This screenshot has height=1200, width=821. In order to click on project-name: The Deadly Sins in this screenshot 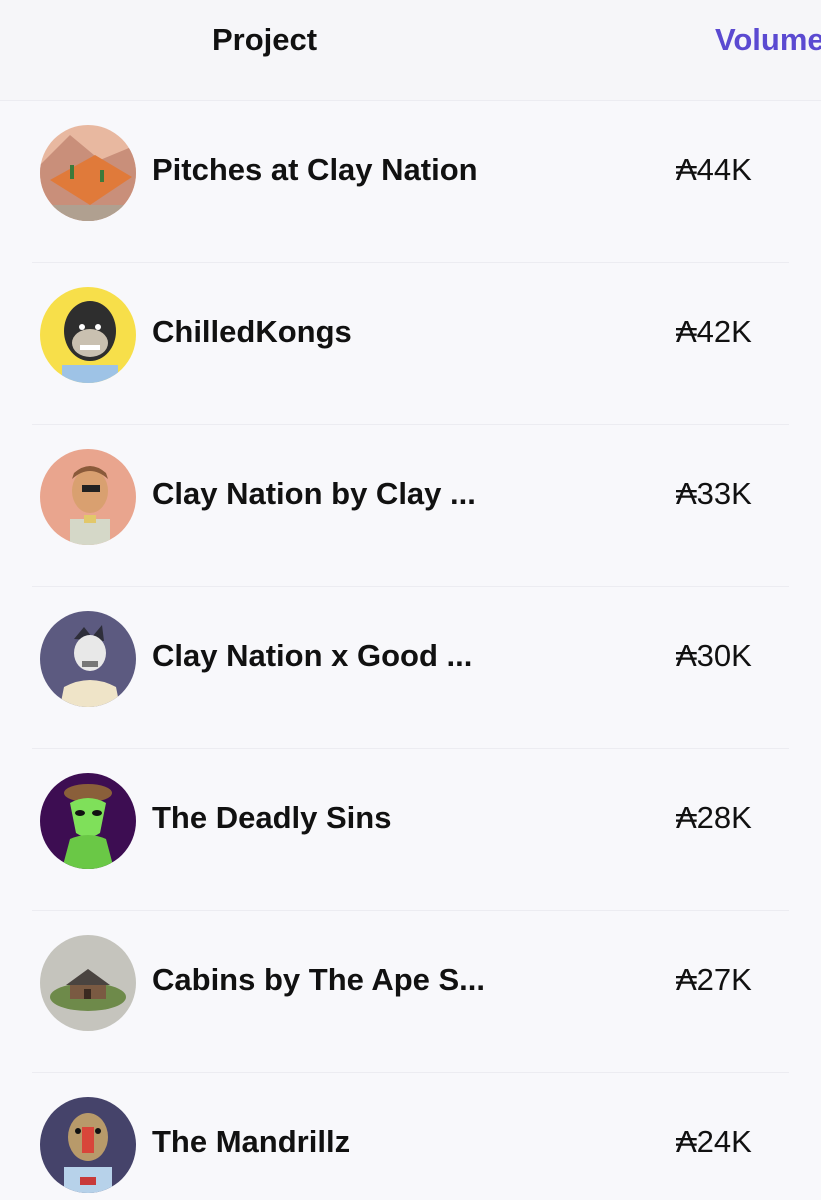, I will do `click(271, 818)`.